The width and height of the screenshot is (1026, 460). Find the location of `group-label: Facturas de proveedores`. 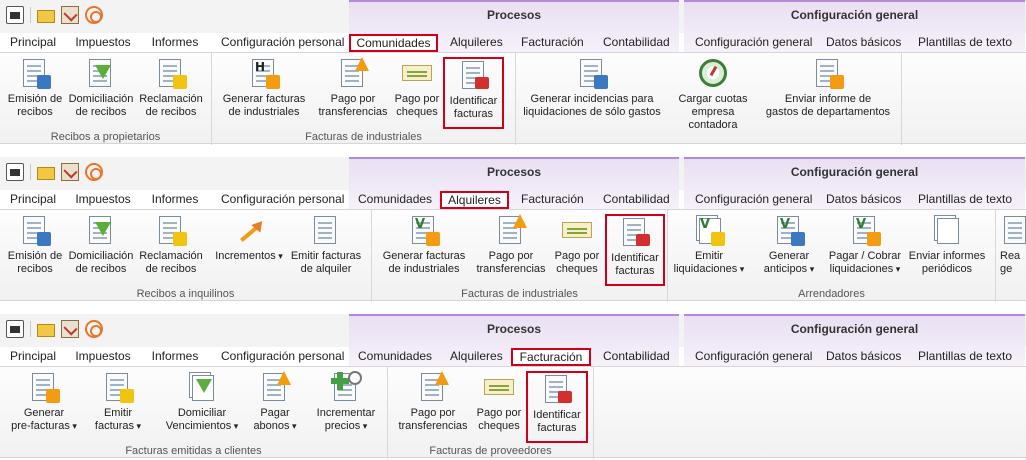

group-label: Facturas de proveedores is located at coordinates (490, 451).